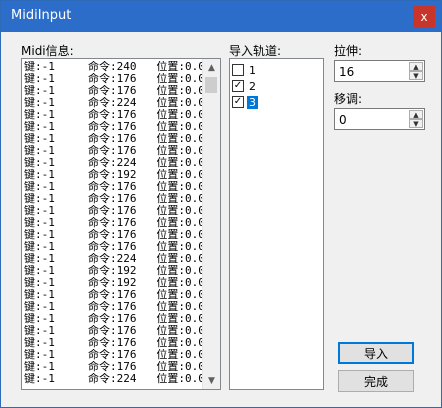 The width and height of the screenshot is (442, 408). What do you see at coordinates (379, 71) in the screenshot?
I see `stretch-spinbox: 16 ▲ ▼` at bounding box center [379, 71].